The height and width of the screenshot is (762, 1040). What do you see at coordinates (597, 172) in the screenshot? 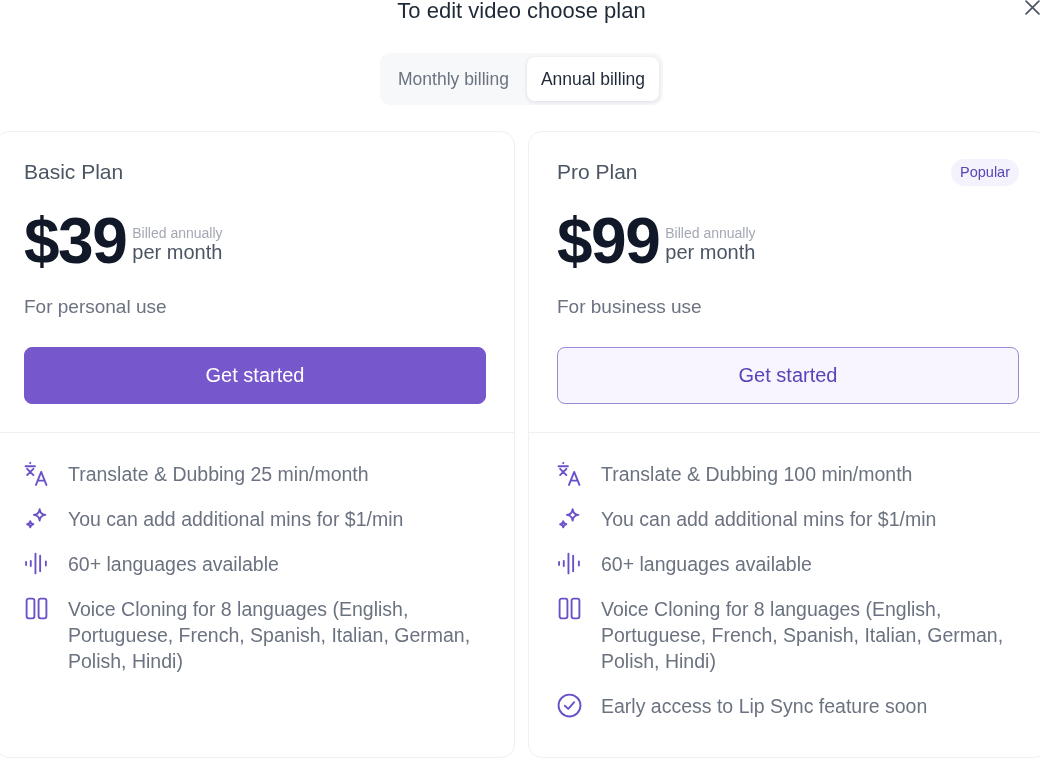
I see `plan-name: Pro Plan` at bounding box center [597, 172].